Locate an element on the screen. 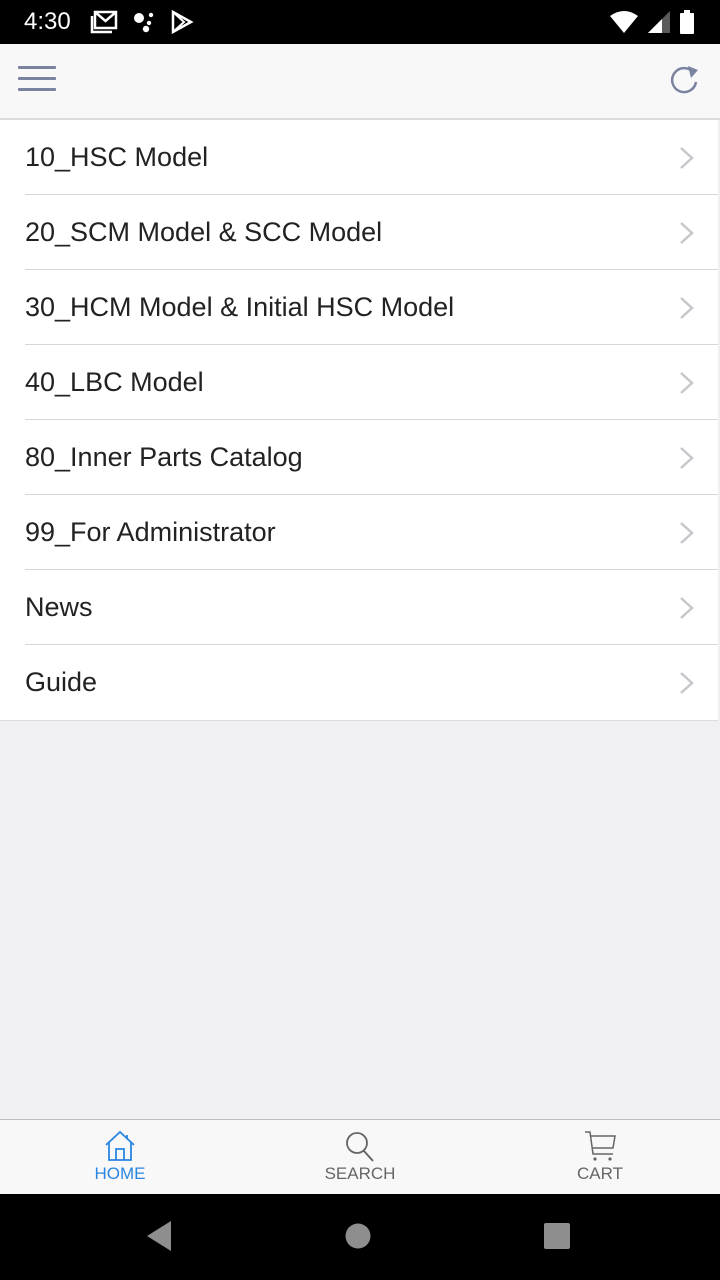 This screenshot has height=1280, width=720. cart-icon is located at coordinates (600, 1146).